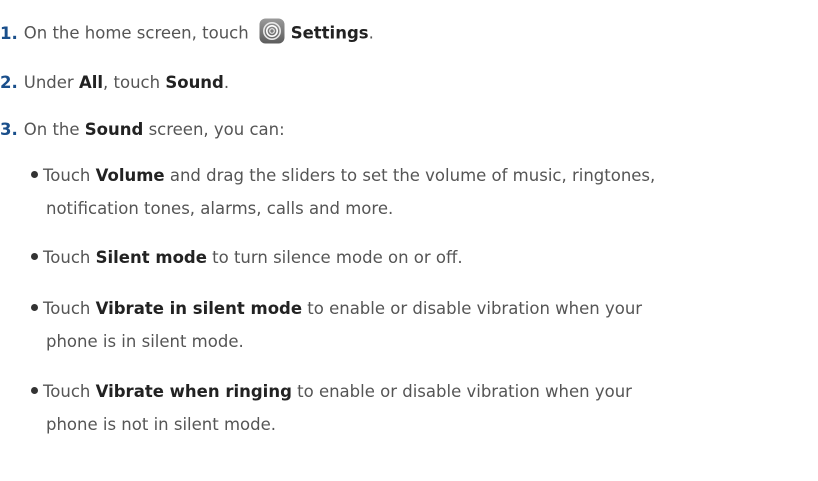  Describe the element at coordinates (48, 82) in the screenshot. I see `step-text: Under` at that location.